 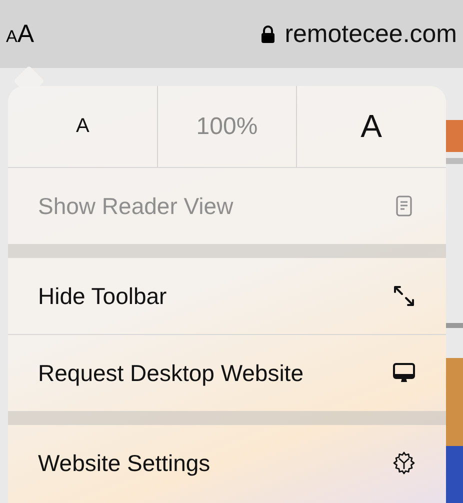 I want to click on menu-item: Request Desktop Website, so click(x=227, y=373).